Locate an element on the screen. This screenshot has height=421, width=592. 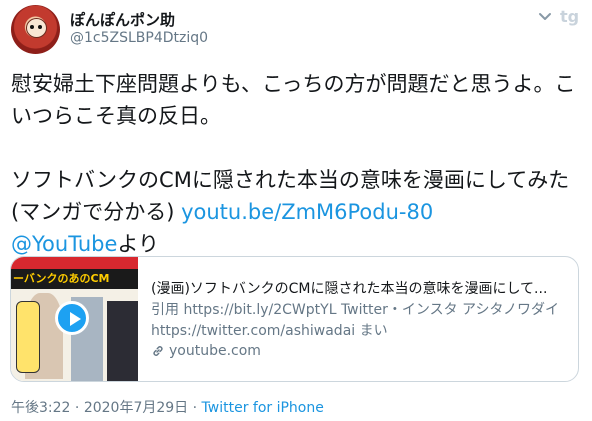
card-domain: youtube.com is located at coordinates (206, 351).